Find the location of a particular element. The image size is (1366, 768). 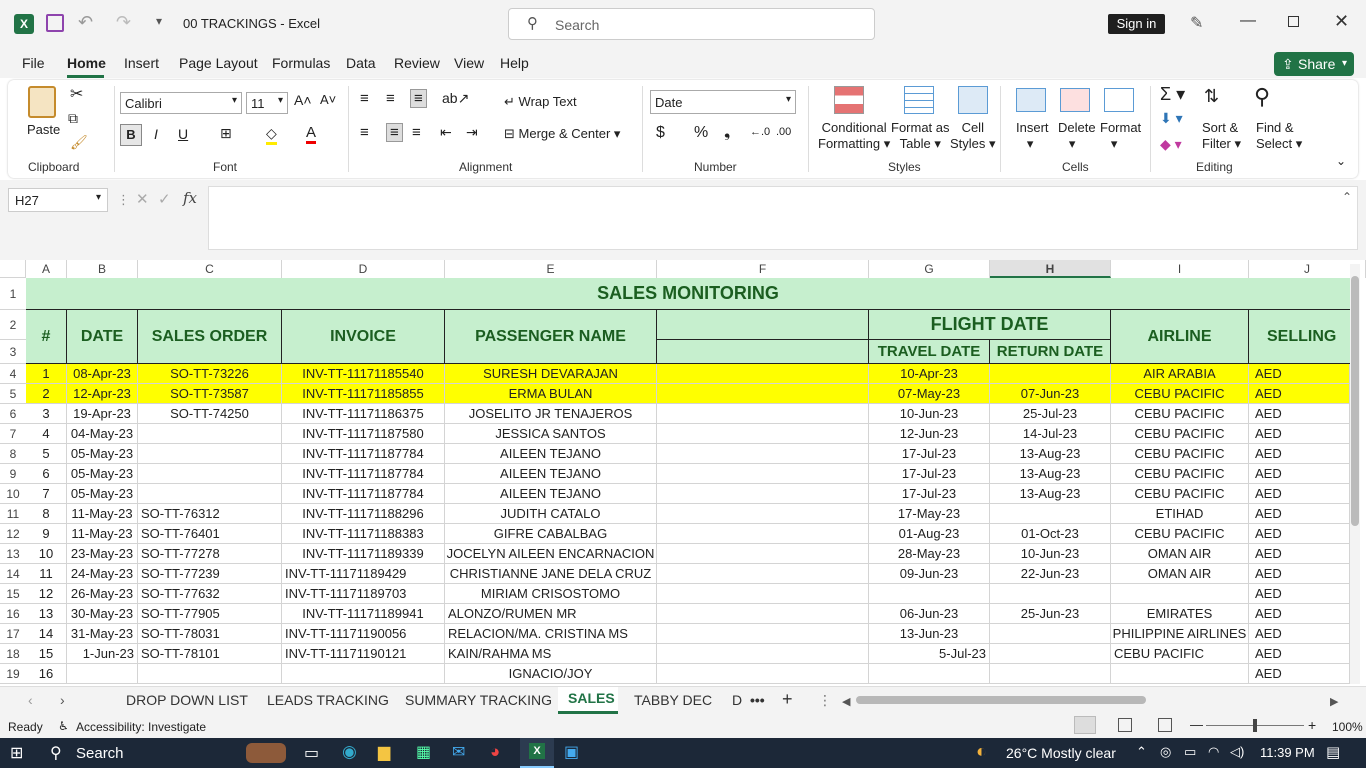

cell-invoice: INV-TT-11171189429 is located at coordinates (363, 574).